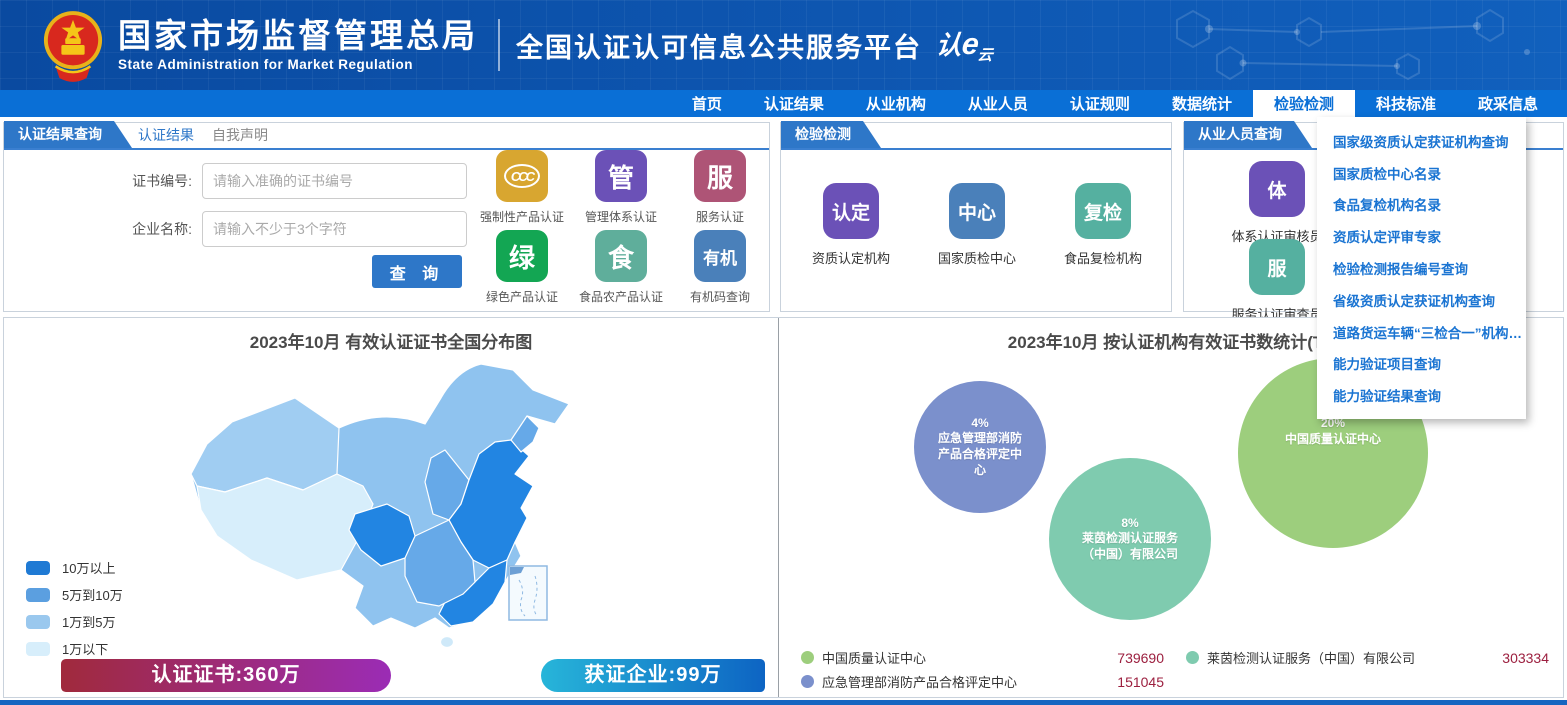  Describe the element at coordinates (387, 504) in the screenshot. I see `china-choropleth-map` at that location.